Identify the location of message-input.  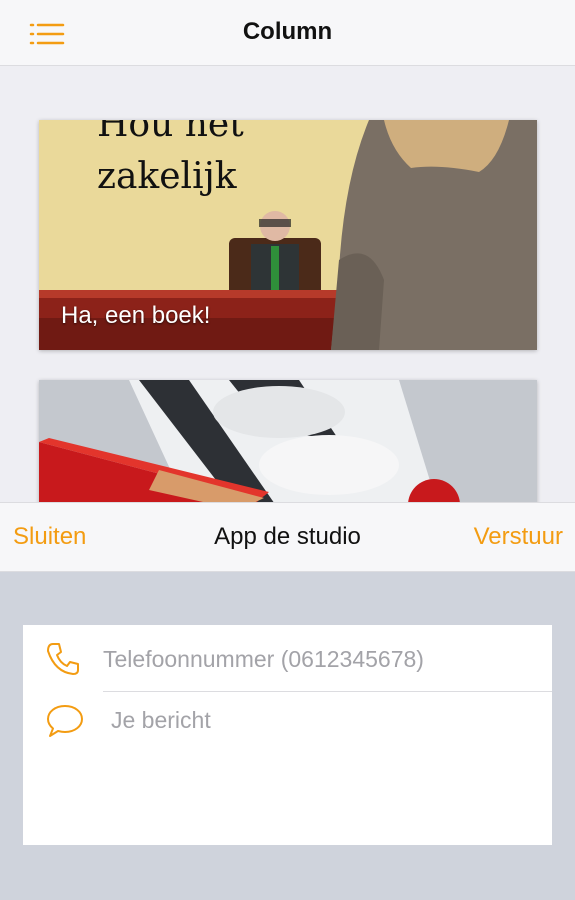
(326, 767).